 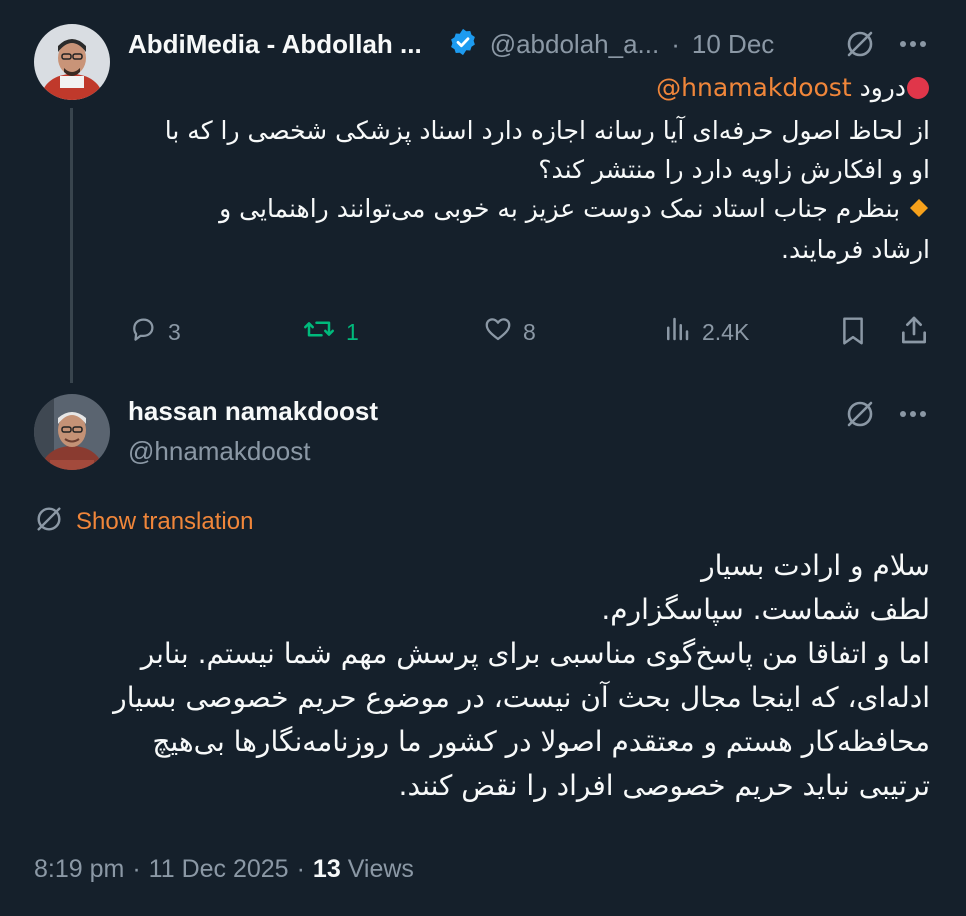 I want to click on like-action: 8, so click(x=509, y=332).